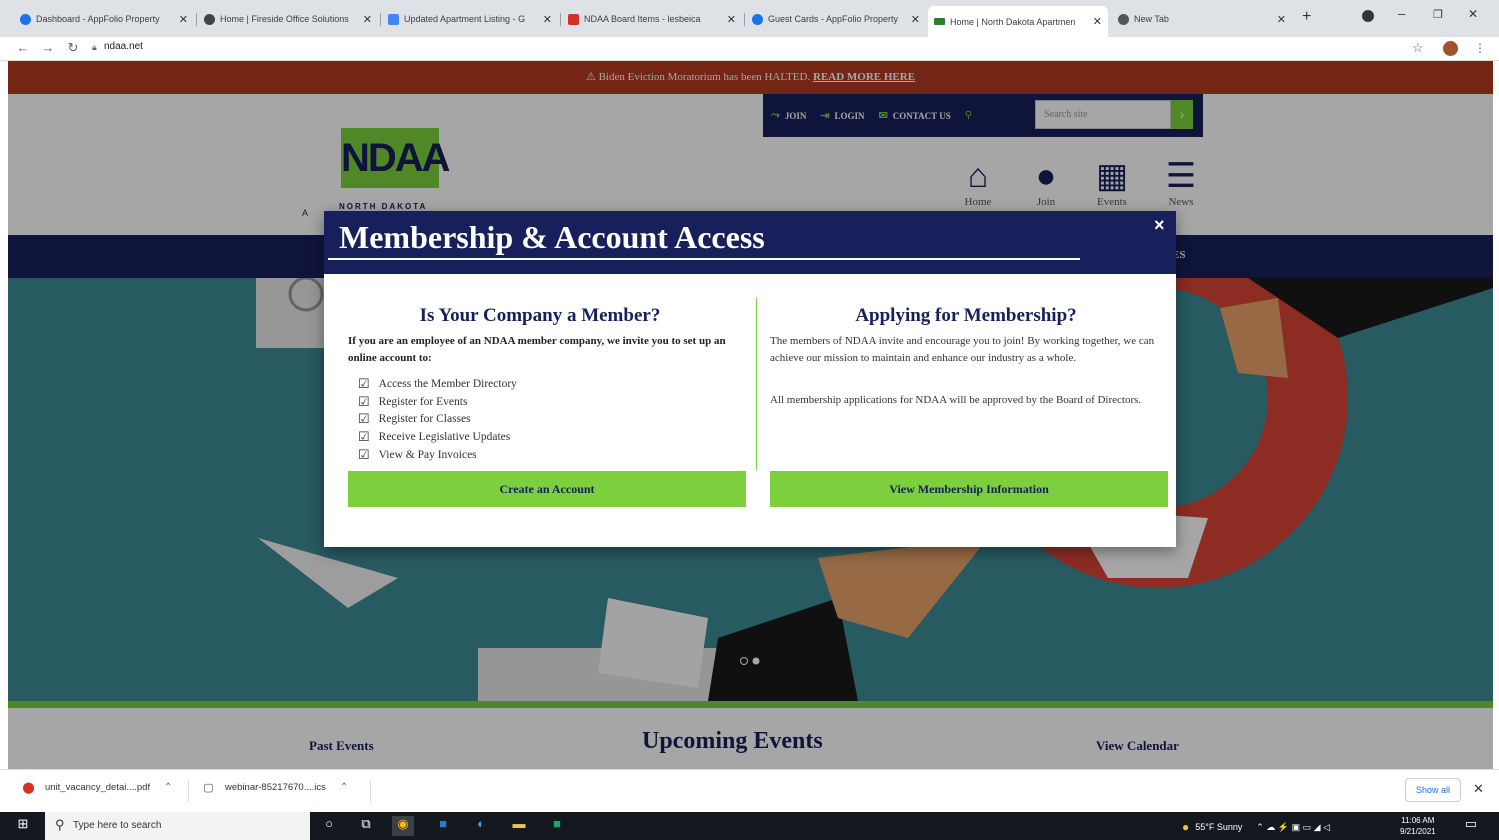  What do you see at coordinates (939, 21) in the screenshot?
I see `ndaa-favicon-icon` at bounding box center [939, 21].